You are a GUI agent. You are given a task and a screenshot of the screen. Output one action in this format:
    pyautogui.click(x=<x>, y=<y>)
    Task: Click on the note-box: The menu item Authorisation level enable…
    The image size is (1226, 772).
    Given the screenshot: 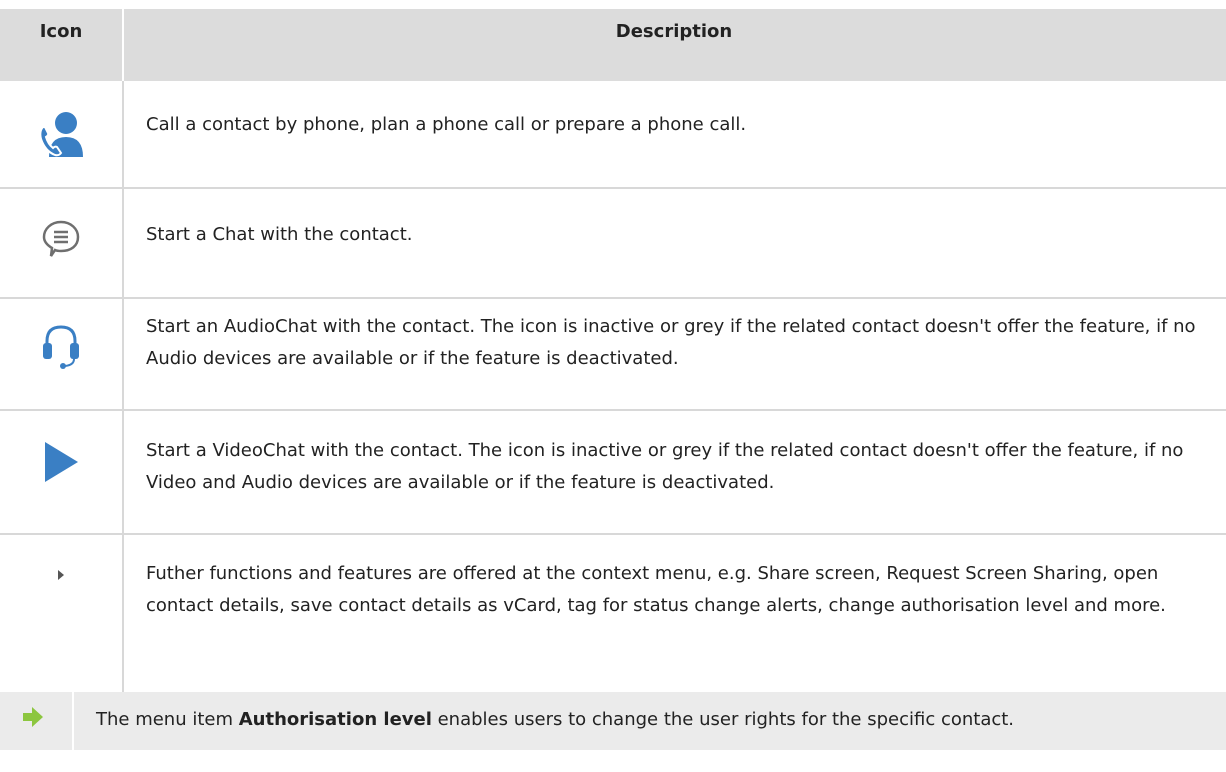 What is the action you would take?
    pyautogui.click(x=613, y=721)
    